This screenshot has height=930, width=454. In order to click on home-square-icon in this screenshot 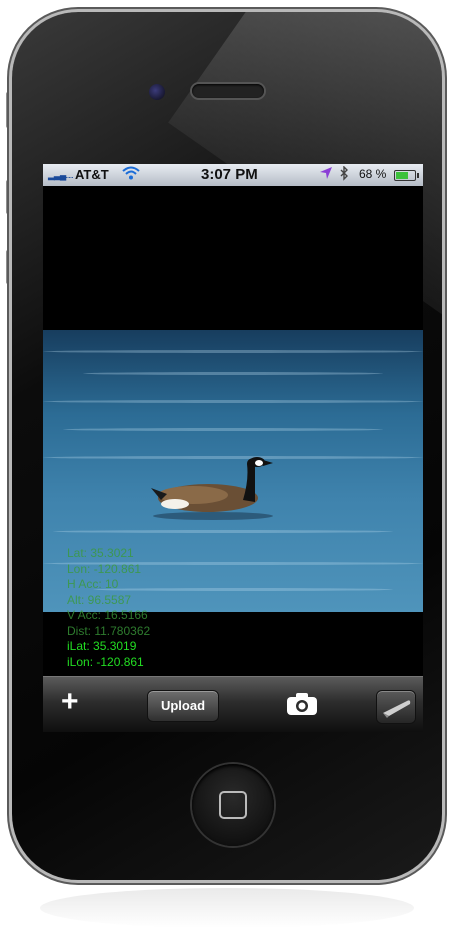, I will do `click(233, 805)`.